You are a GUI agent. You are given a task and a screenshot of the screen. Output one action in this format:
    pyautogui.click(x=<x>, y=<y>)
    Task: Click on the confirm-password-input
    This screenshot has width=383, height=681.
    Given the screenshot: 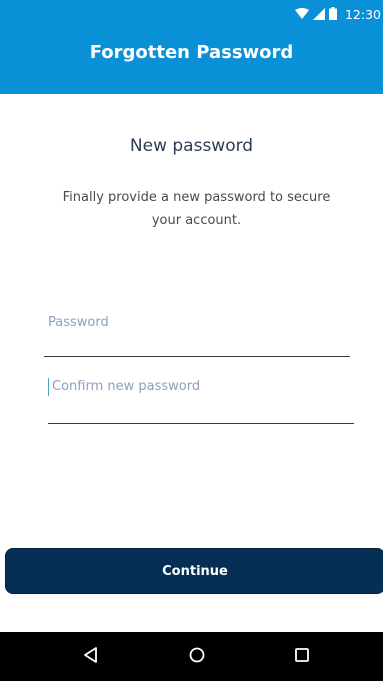 What is the action you would take?
    pyautogui.click(x=203, y=386)
    